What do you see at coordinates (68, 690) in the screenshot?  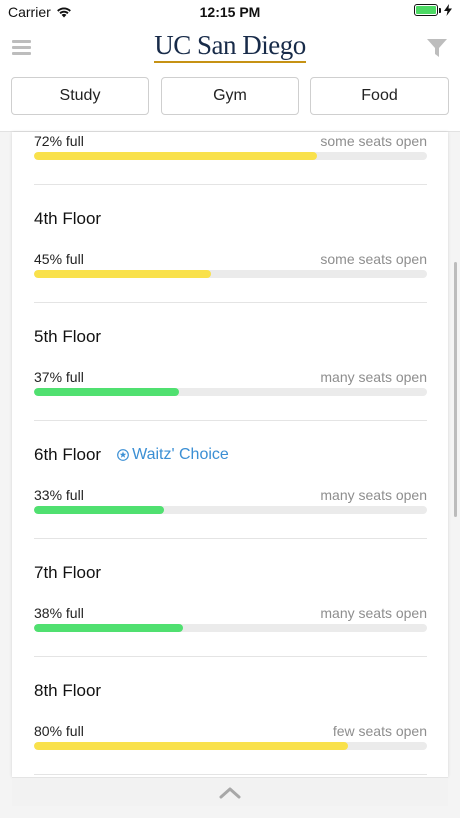 I see `floor-name: 8th Floor` at bounding box center [68, 690].